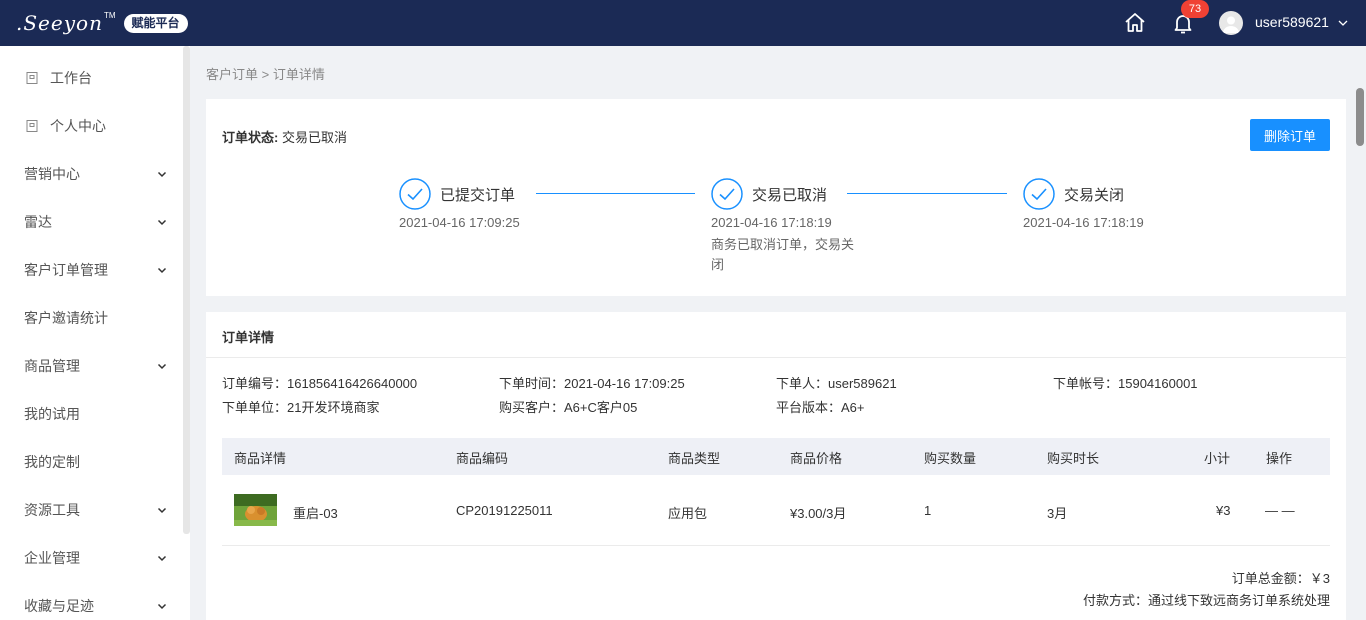 This screenshot has width=1366, height=620. I want to click on sidebar-item-label: 收藏与足迹, so click(59, 606).